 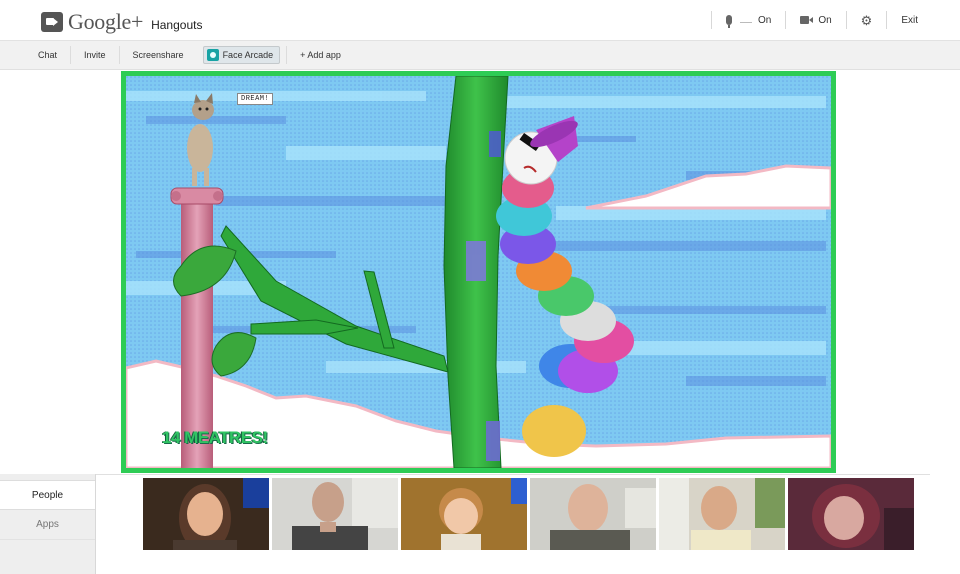 What do you see at coordinates (513, 474) in the screenshot?
I see `dock-divider` at bounding box center [513, 474].